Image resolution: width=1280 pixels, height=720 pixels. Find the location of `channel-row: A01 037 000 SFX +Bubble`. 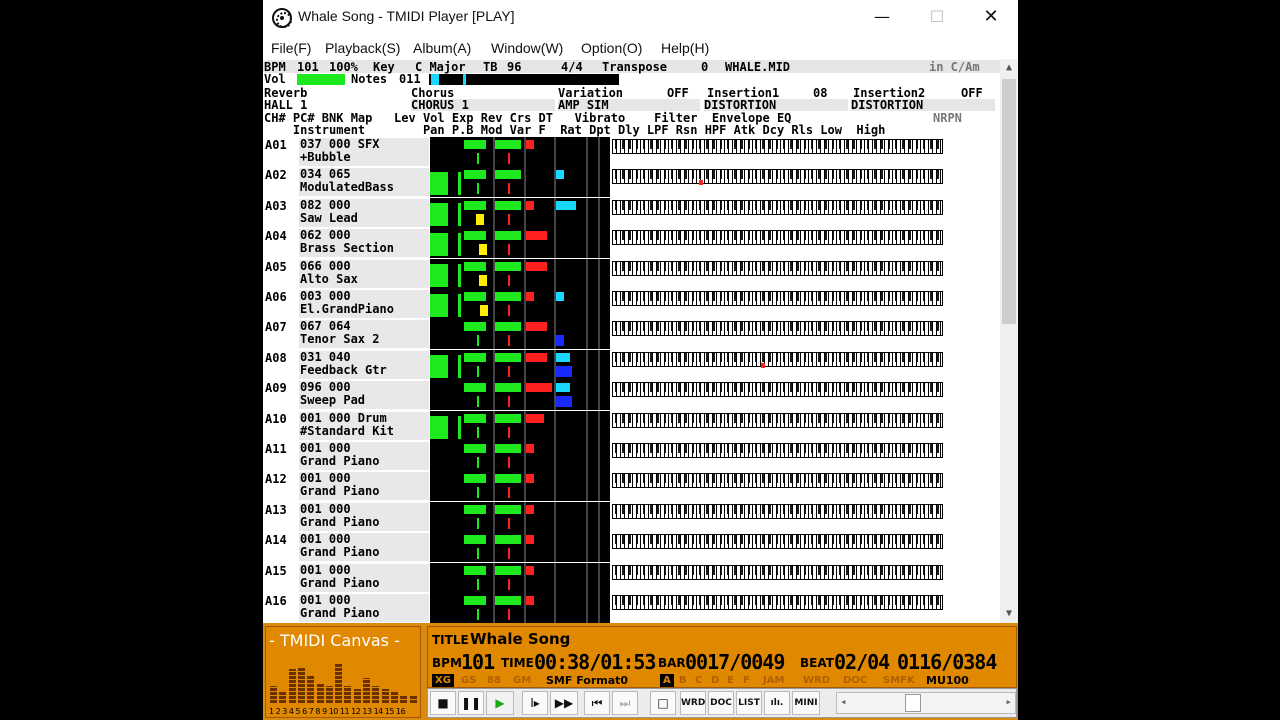

channel-row: A01 037 000 SFX +Bubble is located at coordinates (631, 152).